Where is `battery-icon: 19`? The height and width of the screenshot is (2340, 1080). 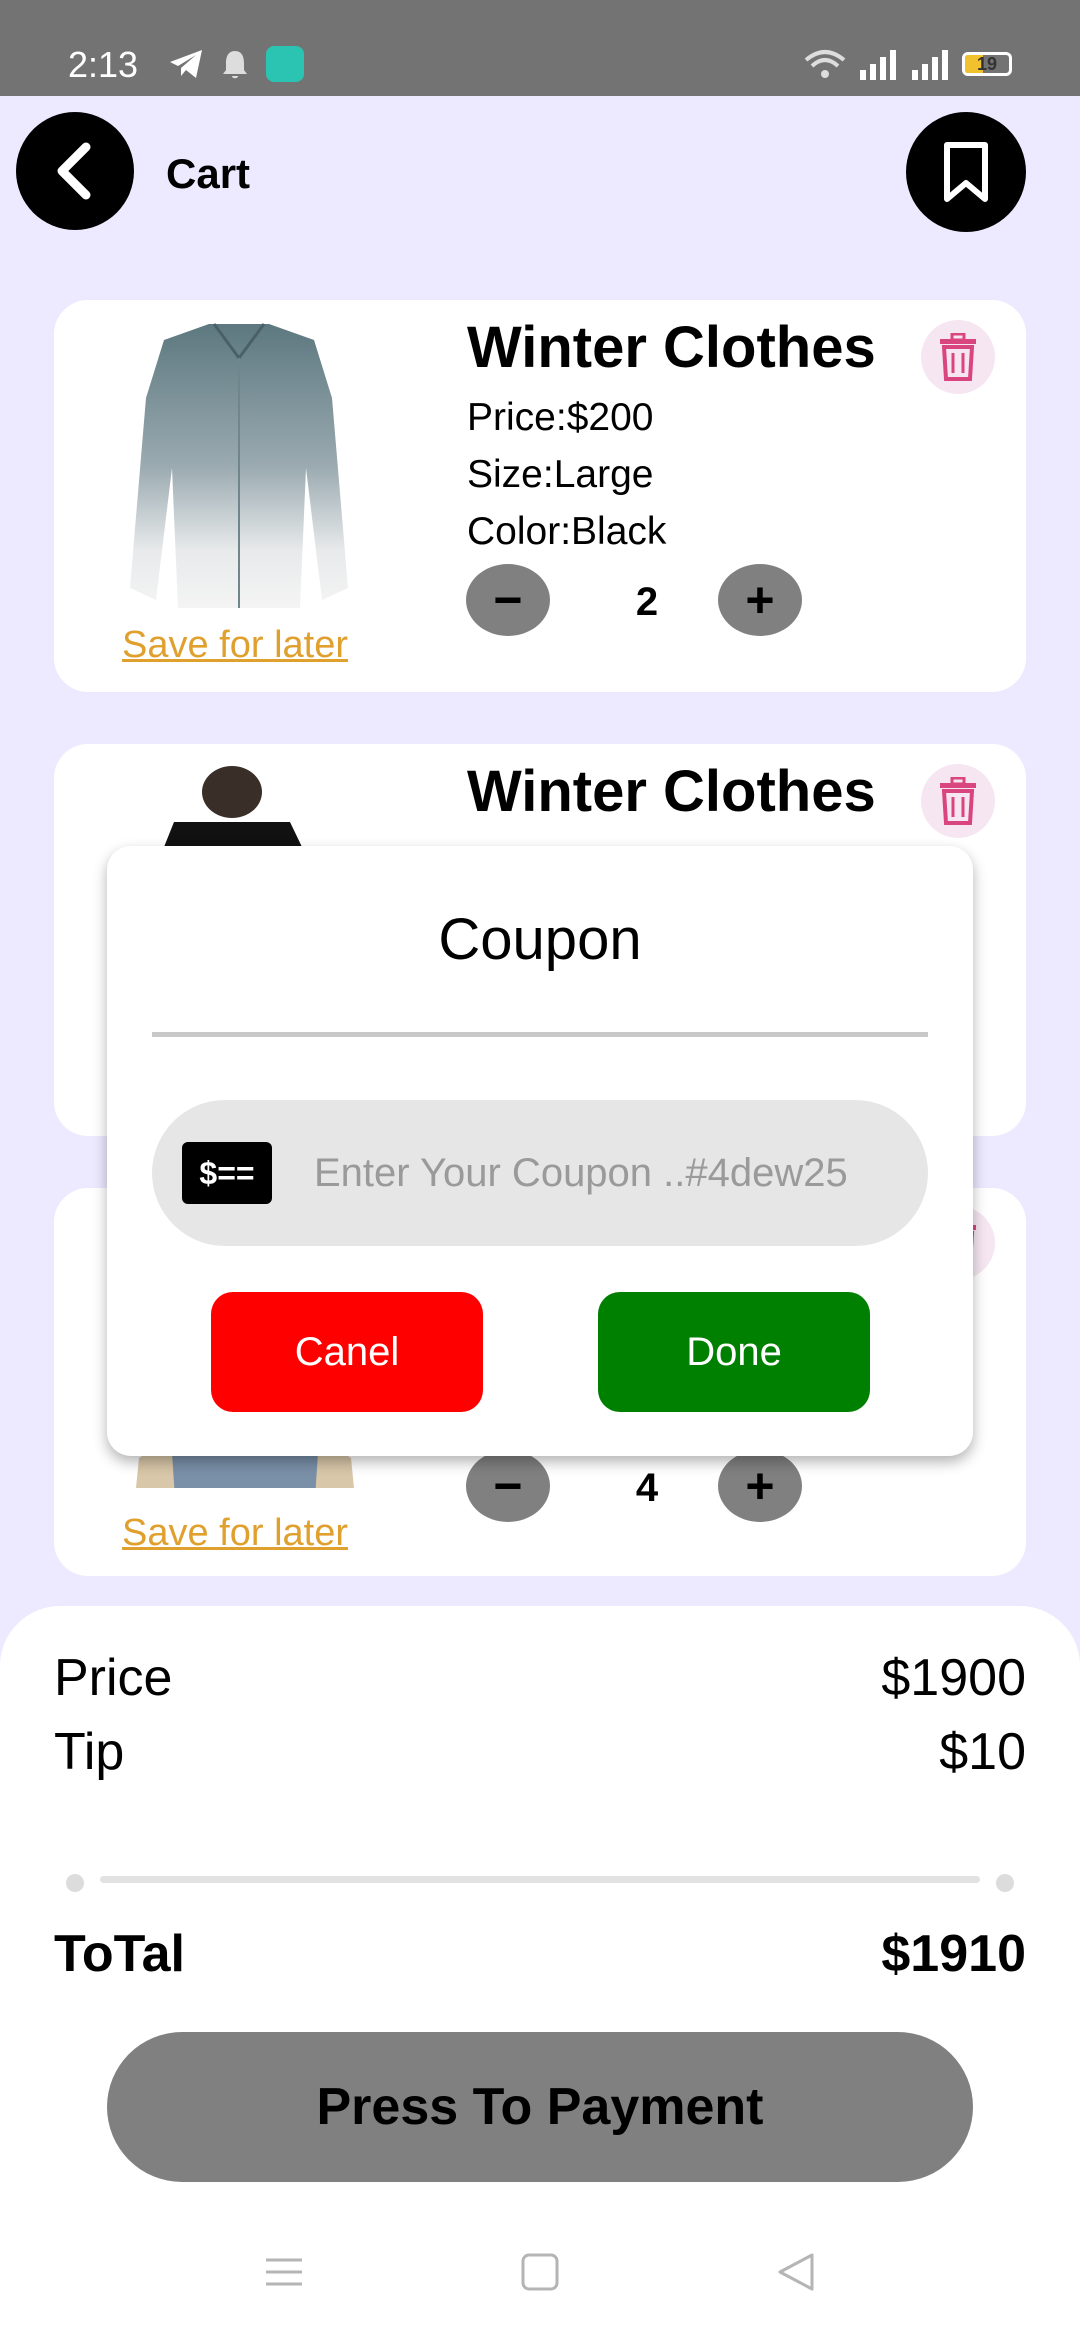
battery-icon: 19 is located at coordinates (987, 64).